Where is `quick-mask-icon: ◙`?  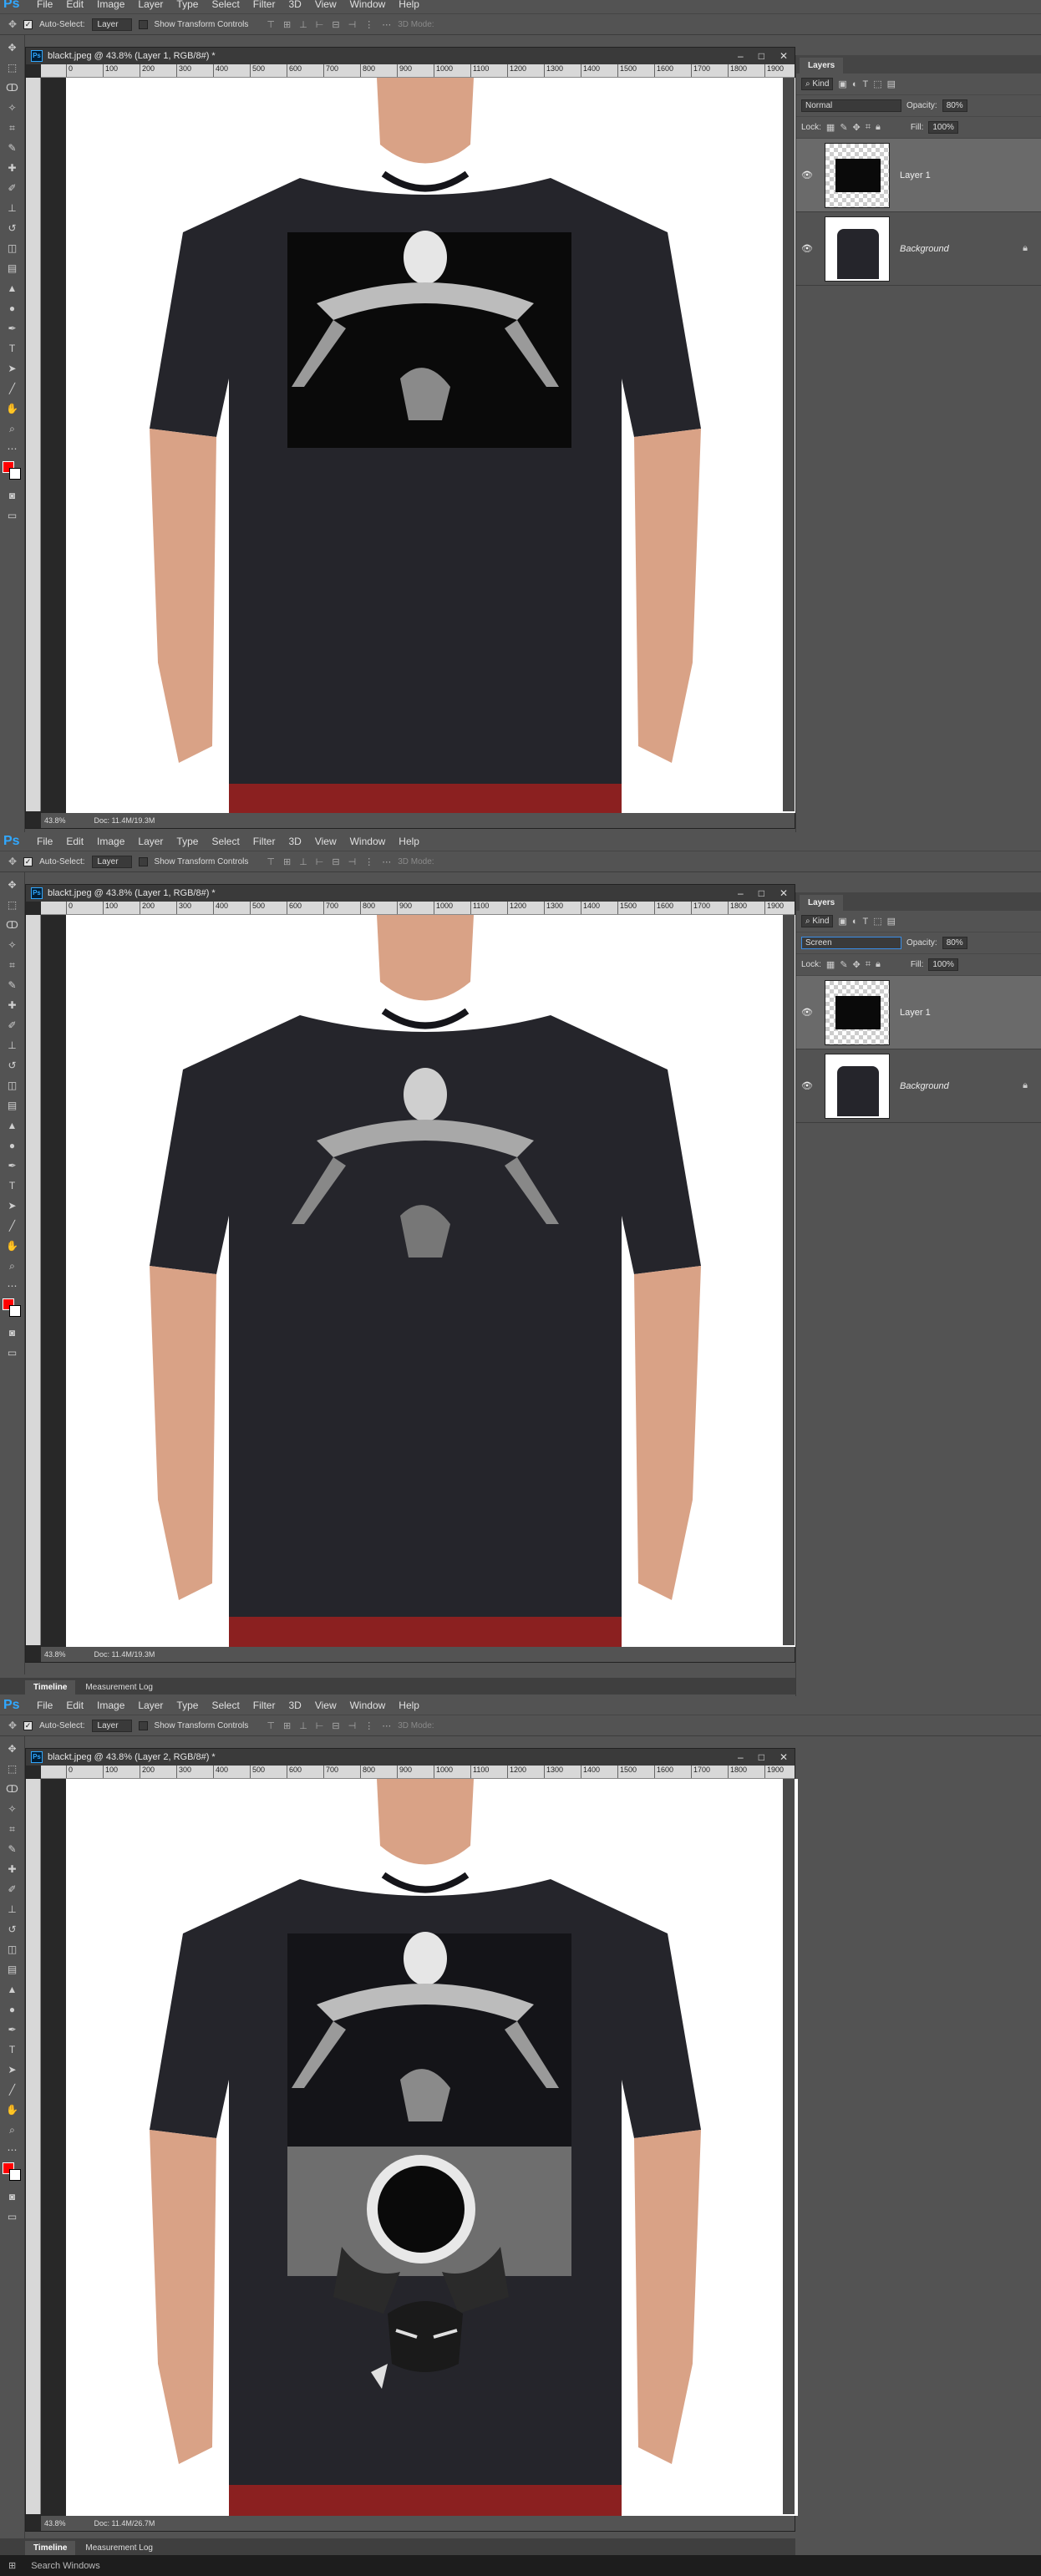
quick-mask-icon: ◙ is located at coordinates (12, 1332).